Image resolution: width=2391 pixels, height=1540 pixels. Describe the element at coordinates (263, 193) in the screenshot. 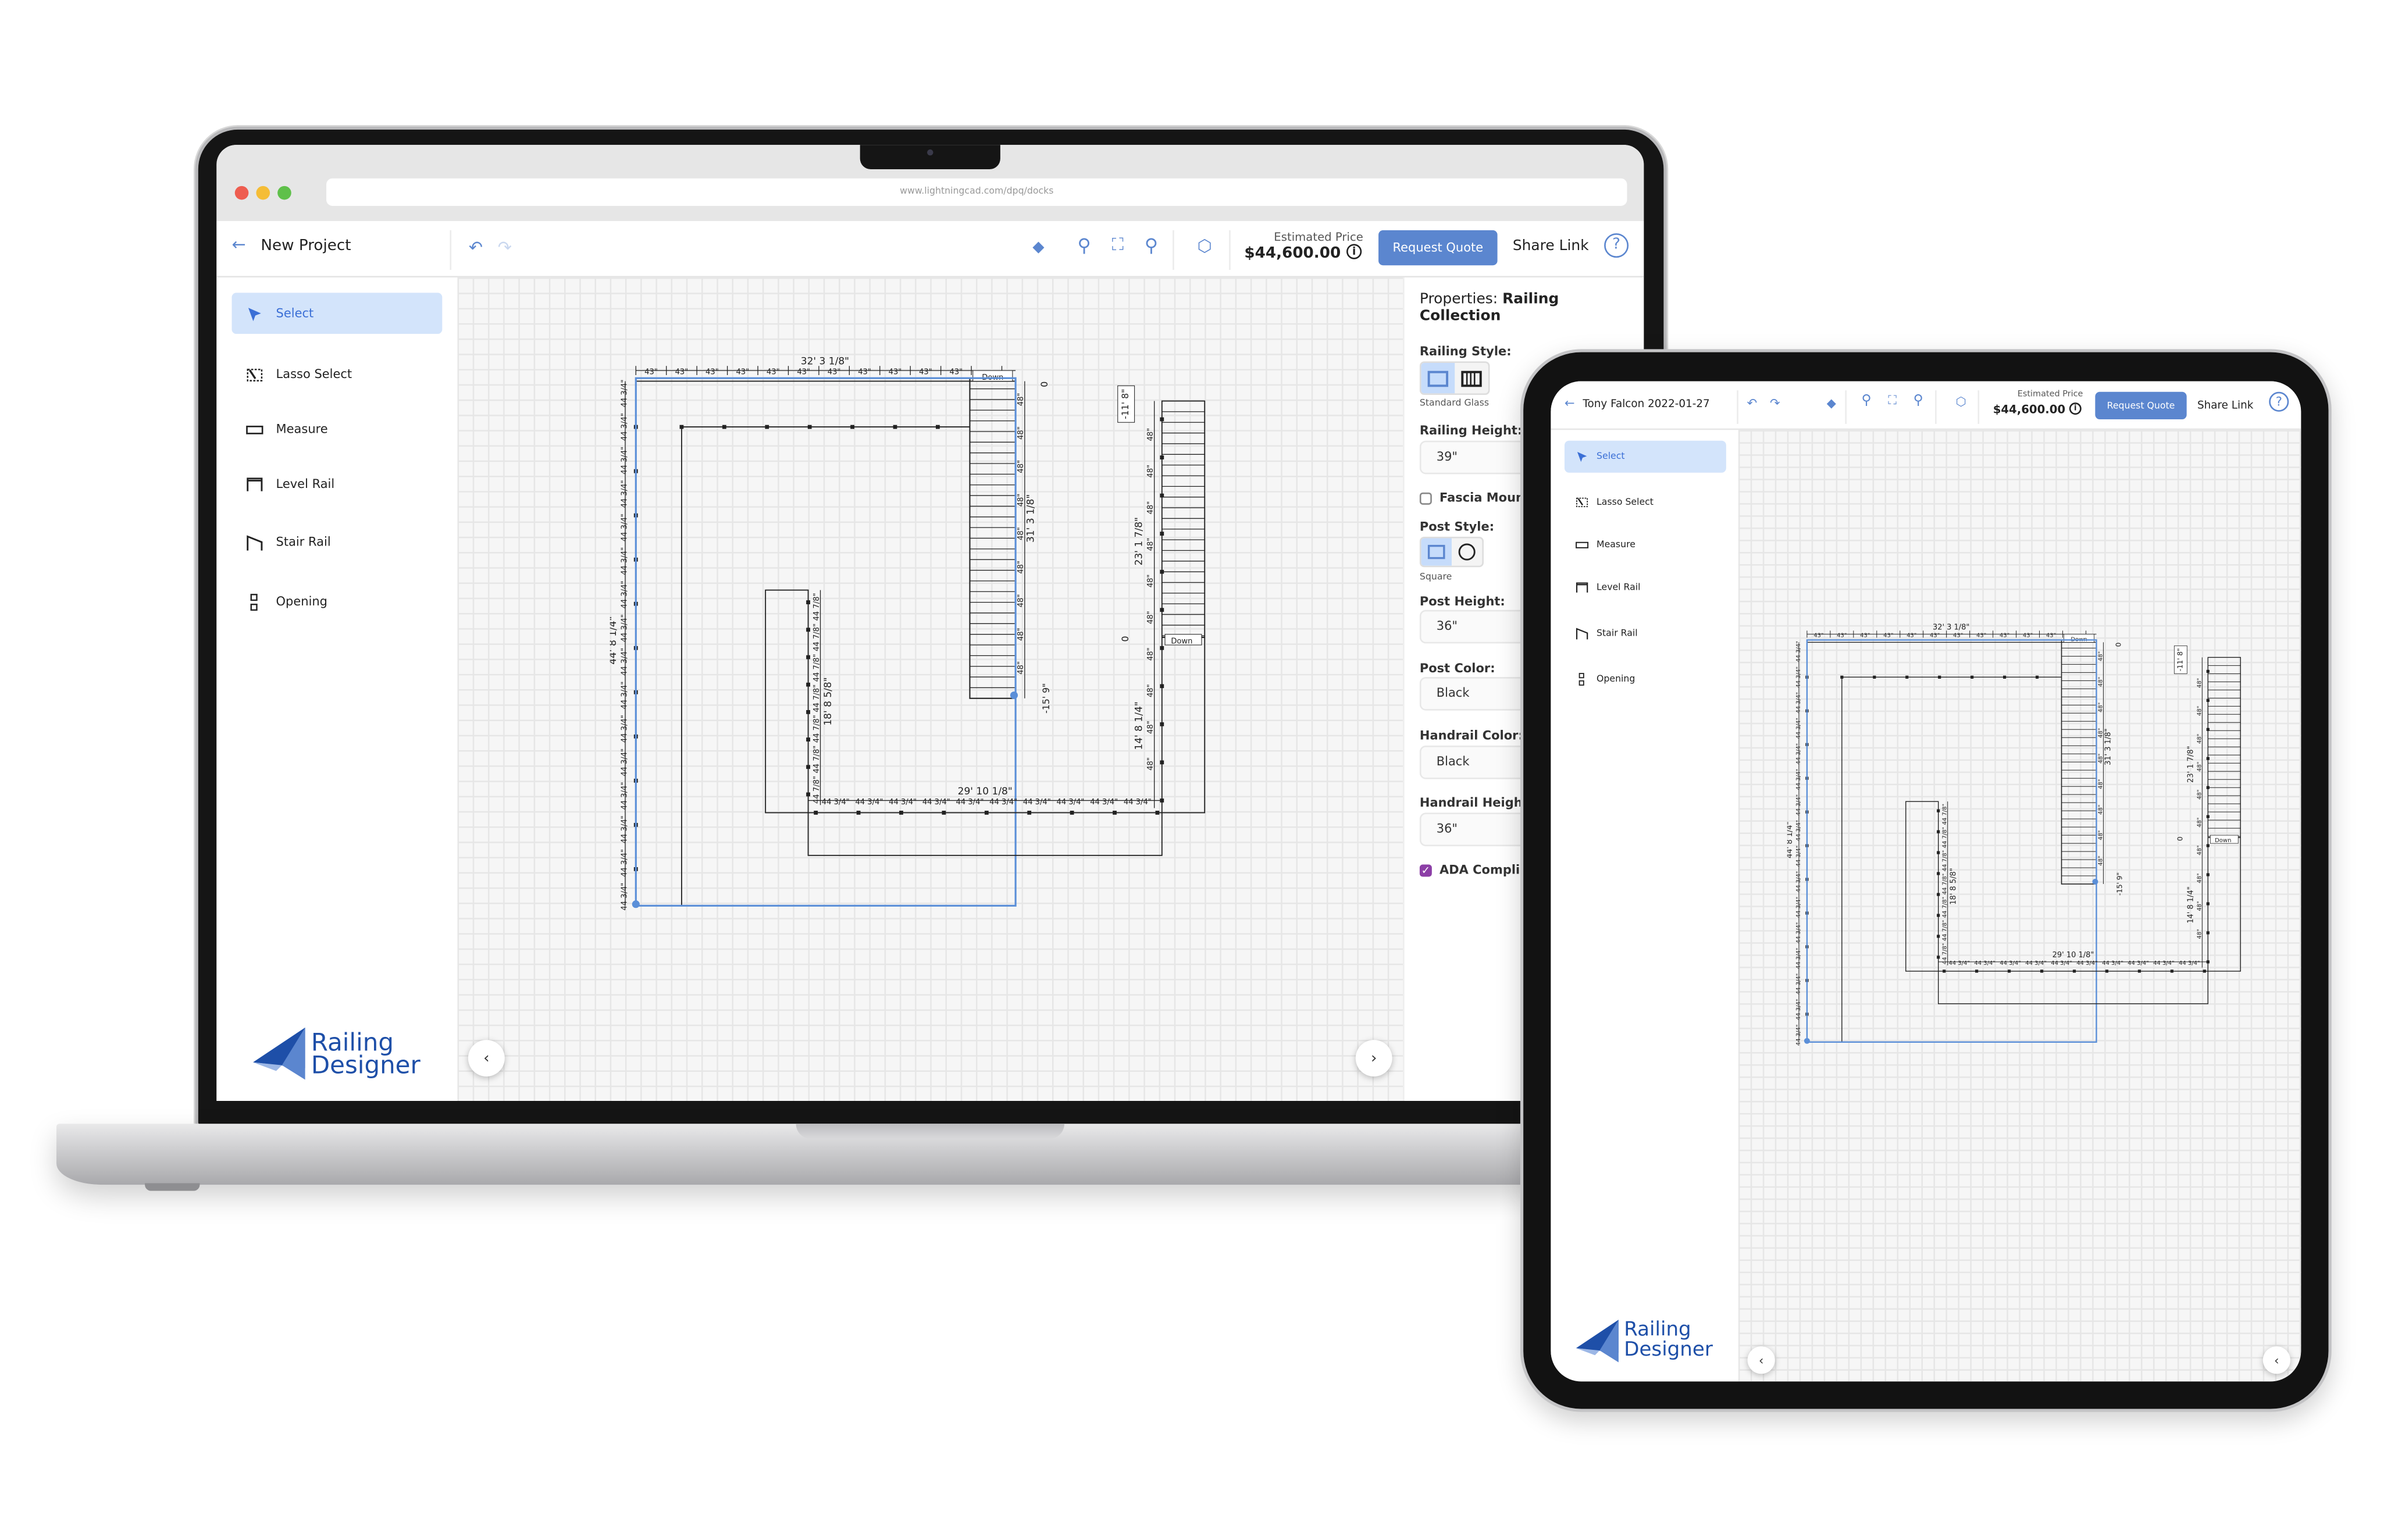

I see `minimize-window-dot` at that location.